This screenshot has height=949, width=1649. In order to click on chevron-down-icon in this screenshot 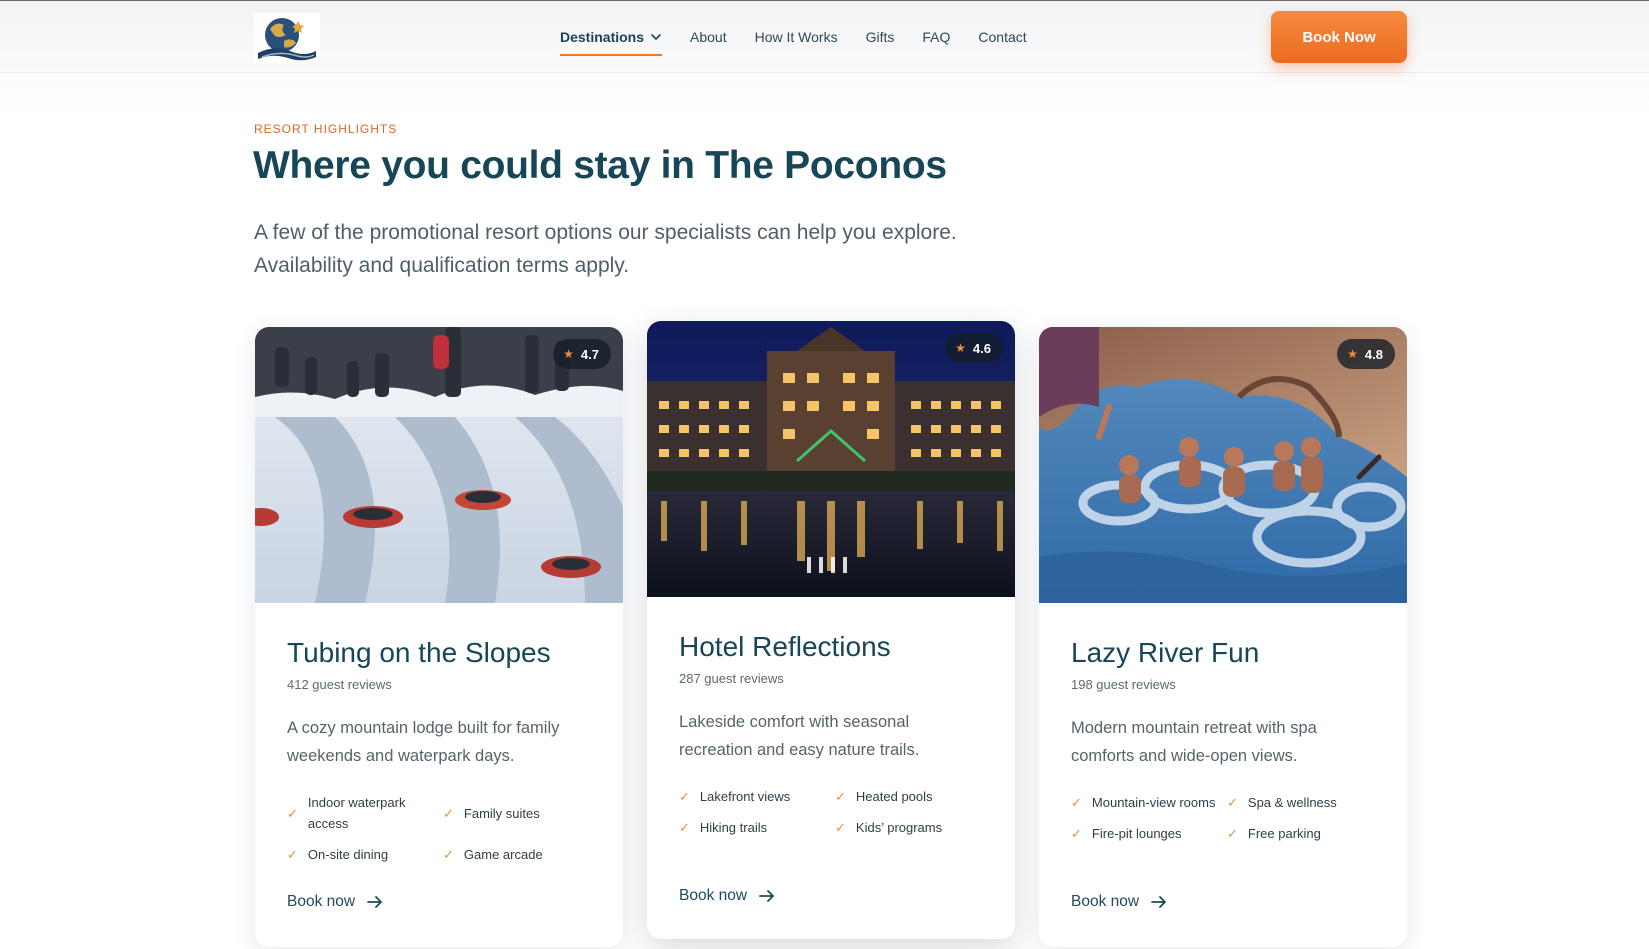, I will do `click(656, 37)`.